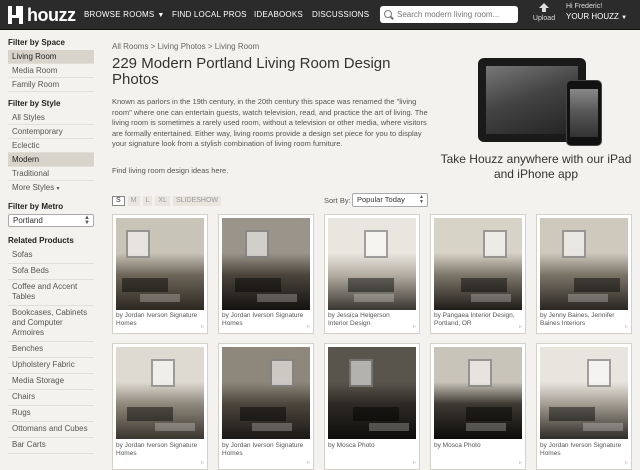 The image size is (640, 470). I want to click on size-xl-button: XL, so click(162, 201).